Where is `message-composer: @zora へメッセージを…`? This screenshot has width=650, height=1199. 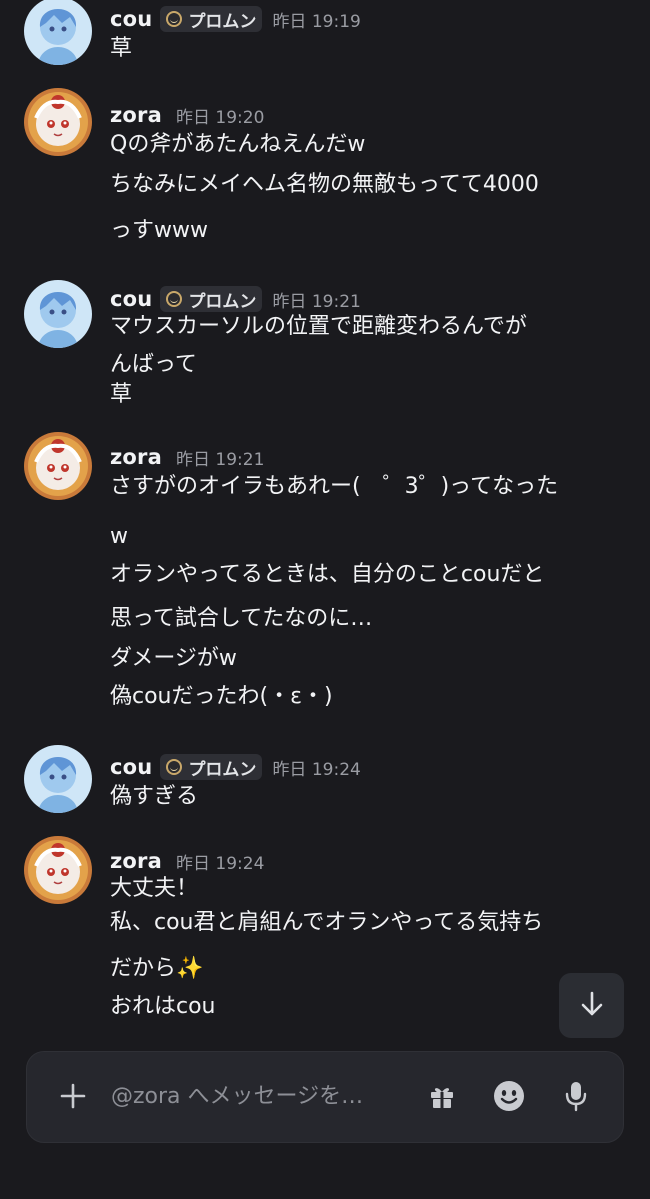
message-composer: @zora へメッセージを… is located at coordinates (325, 1097).